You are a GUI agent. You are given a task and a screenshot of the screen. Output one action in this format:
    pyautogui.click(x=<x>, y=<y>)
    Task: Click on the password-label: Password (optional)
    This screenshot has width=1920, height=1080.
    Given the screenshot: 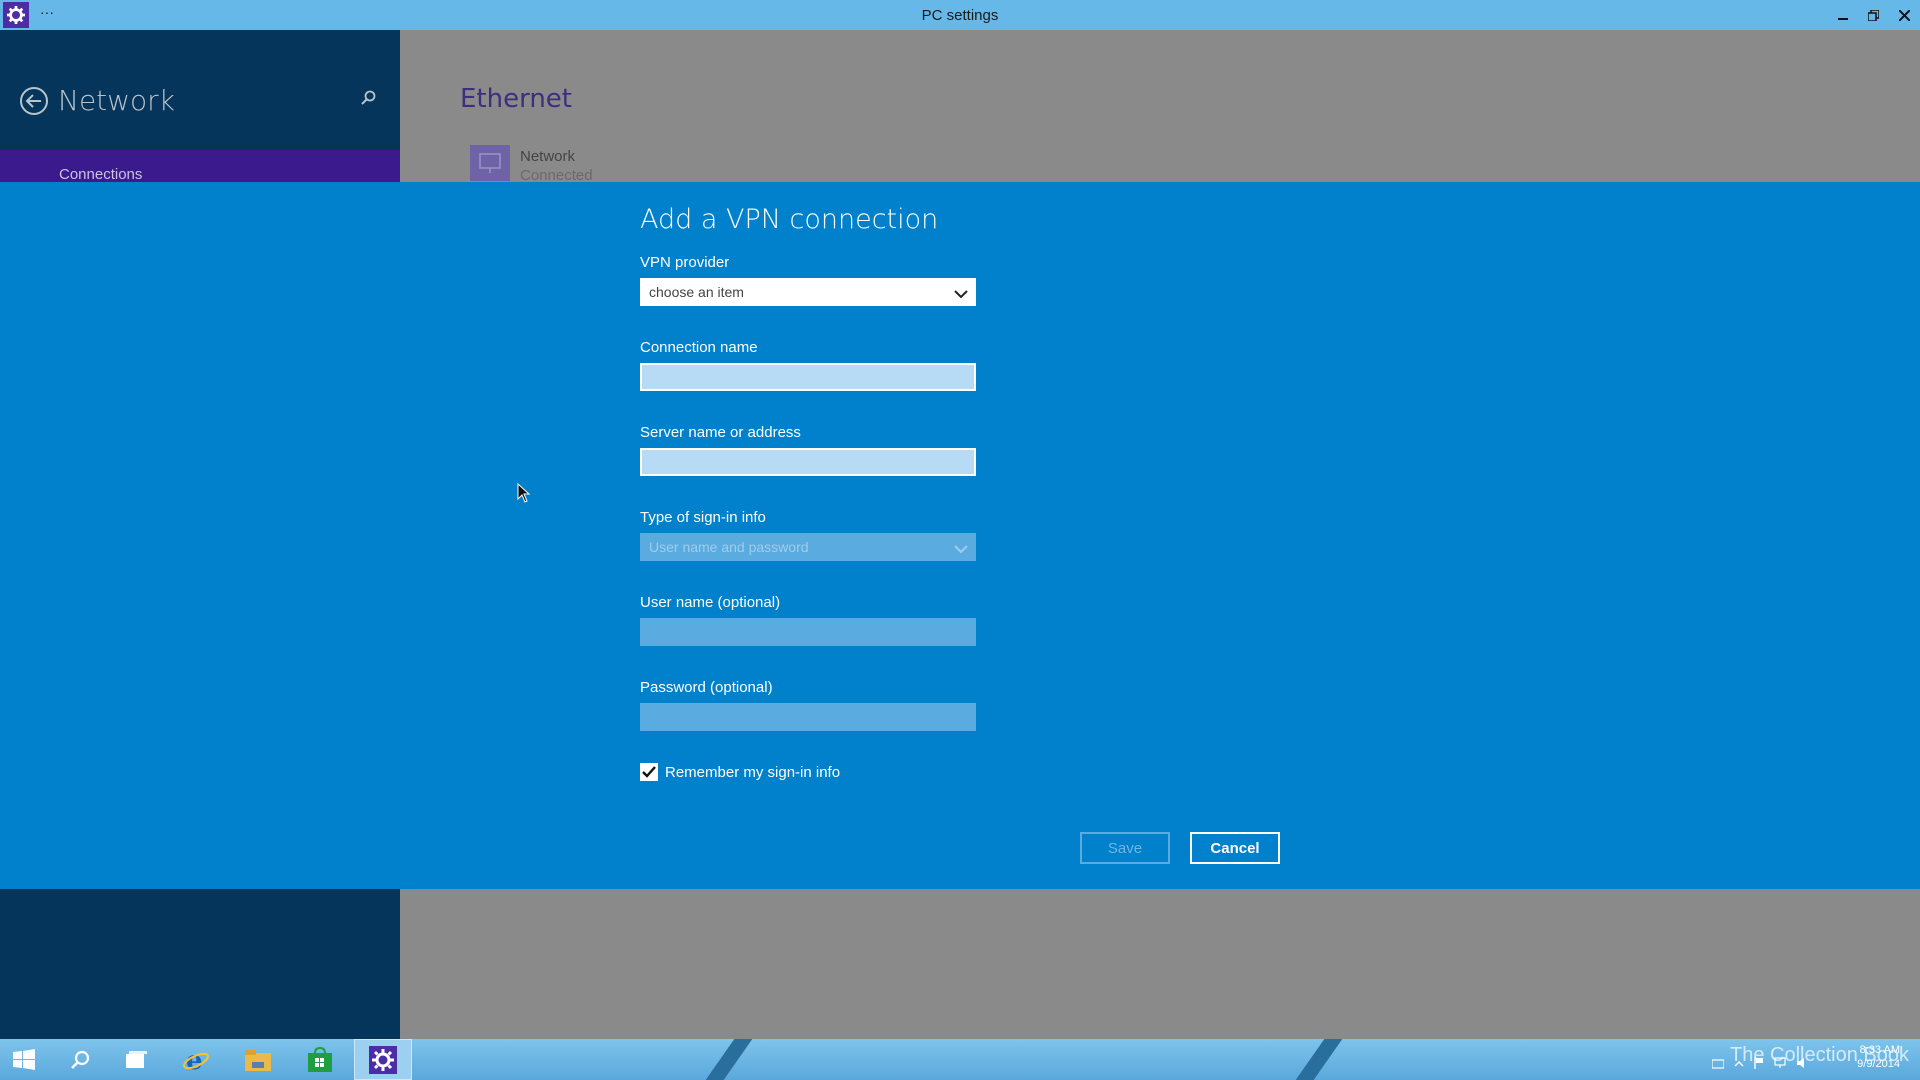 What is the action you would take?
    pyautogui.click(x=706, y=687)
    